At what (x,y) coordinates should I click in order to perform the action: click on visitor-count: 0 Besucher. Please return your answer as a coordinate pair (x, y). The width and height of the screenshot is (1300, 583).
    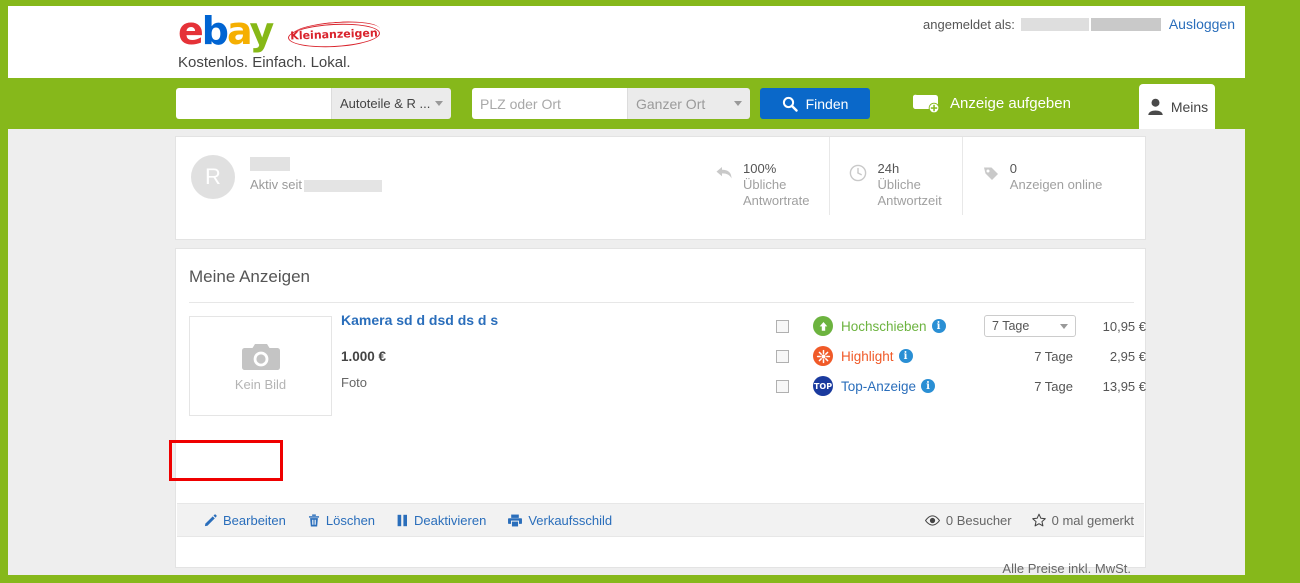
    Looking at the image, I should click on (968, 520).